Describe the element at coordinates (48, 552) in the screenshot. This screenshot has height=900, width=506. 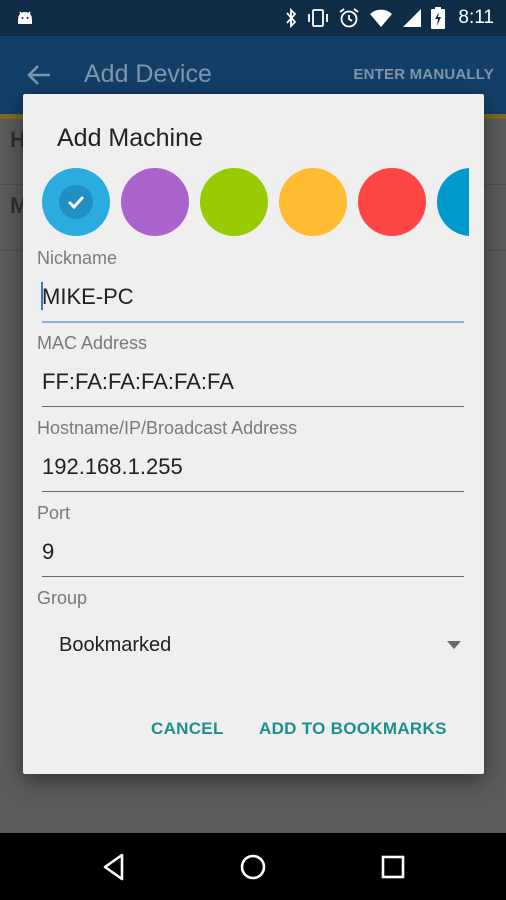
I see `port-field: 9` at that location.